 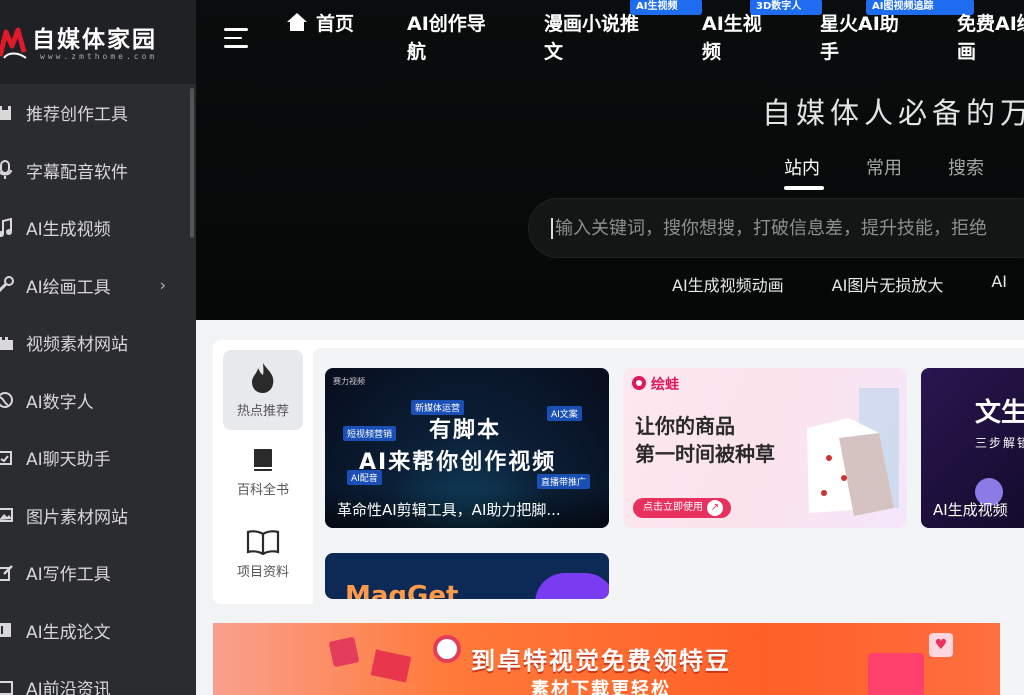 I want to click on sidebar-item-label: 视频素材网站, so click(x=77, y=345).